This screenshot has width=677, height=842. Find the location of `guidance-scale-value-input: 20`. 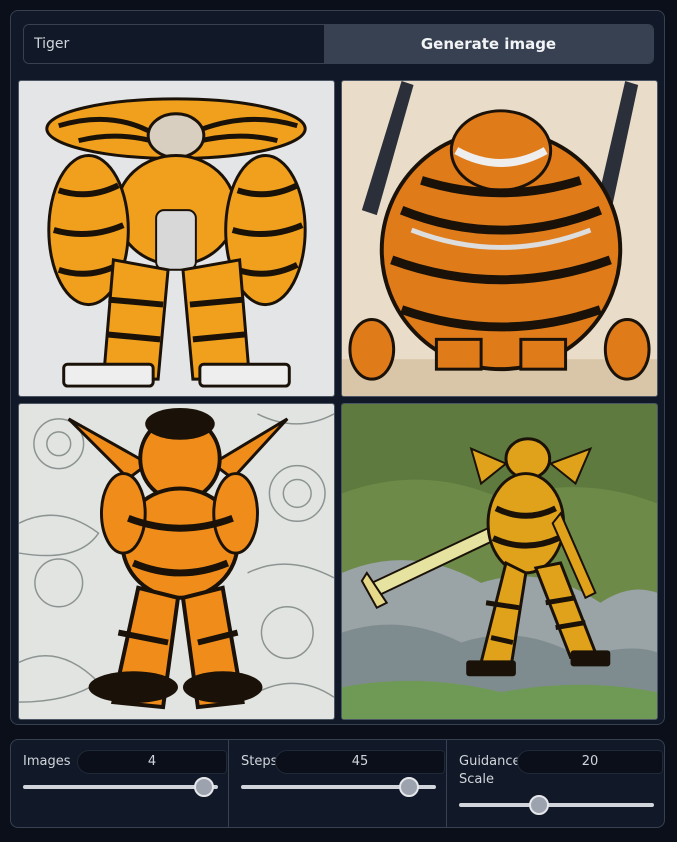

guidance-scale-value-input: 20 is located at coordinates (590, 762).